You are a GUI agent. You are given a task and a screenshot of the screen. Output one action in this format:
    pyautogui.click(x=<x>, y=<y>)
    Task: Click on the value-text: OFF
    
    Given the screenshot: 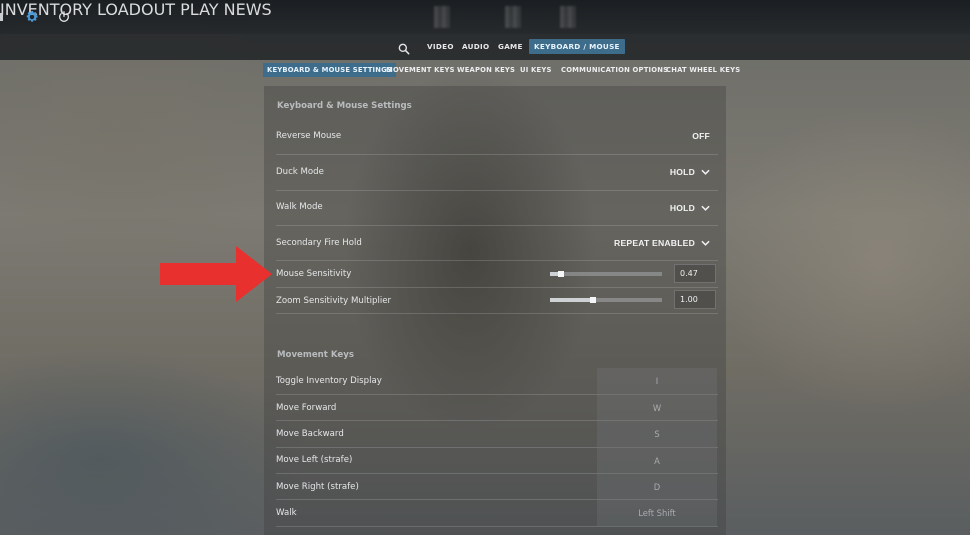 What is the action you would take?
    pyautogui.click(x=701, y=136)
    